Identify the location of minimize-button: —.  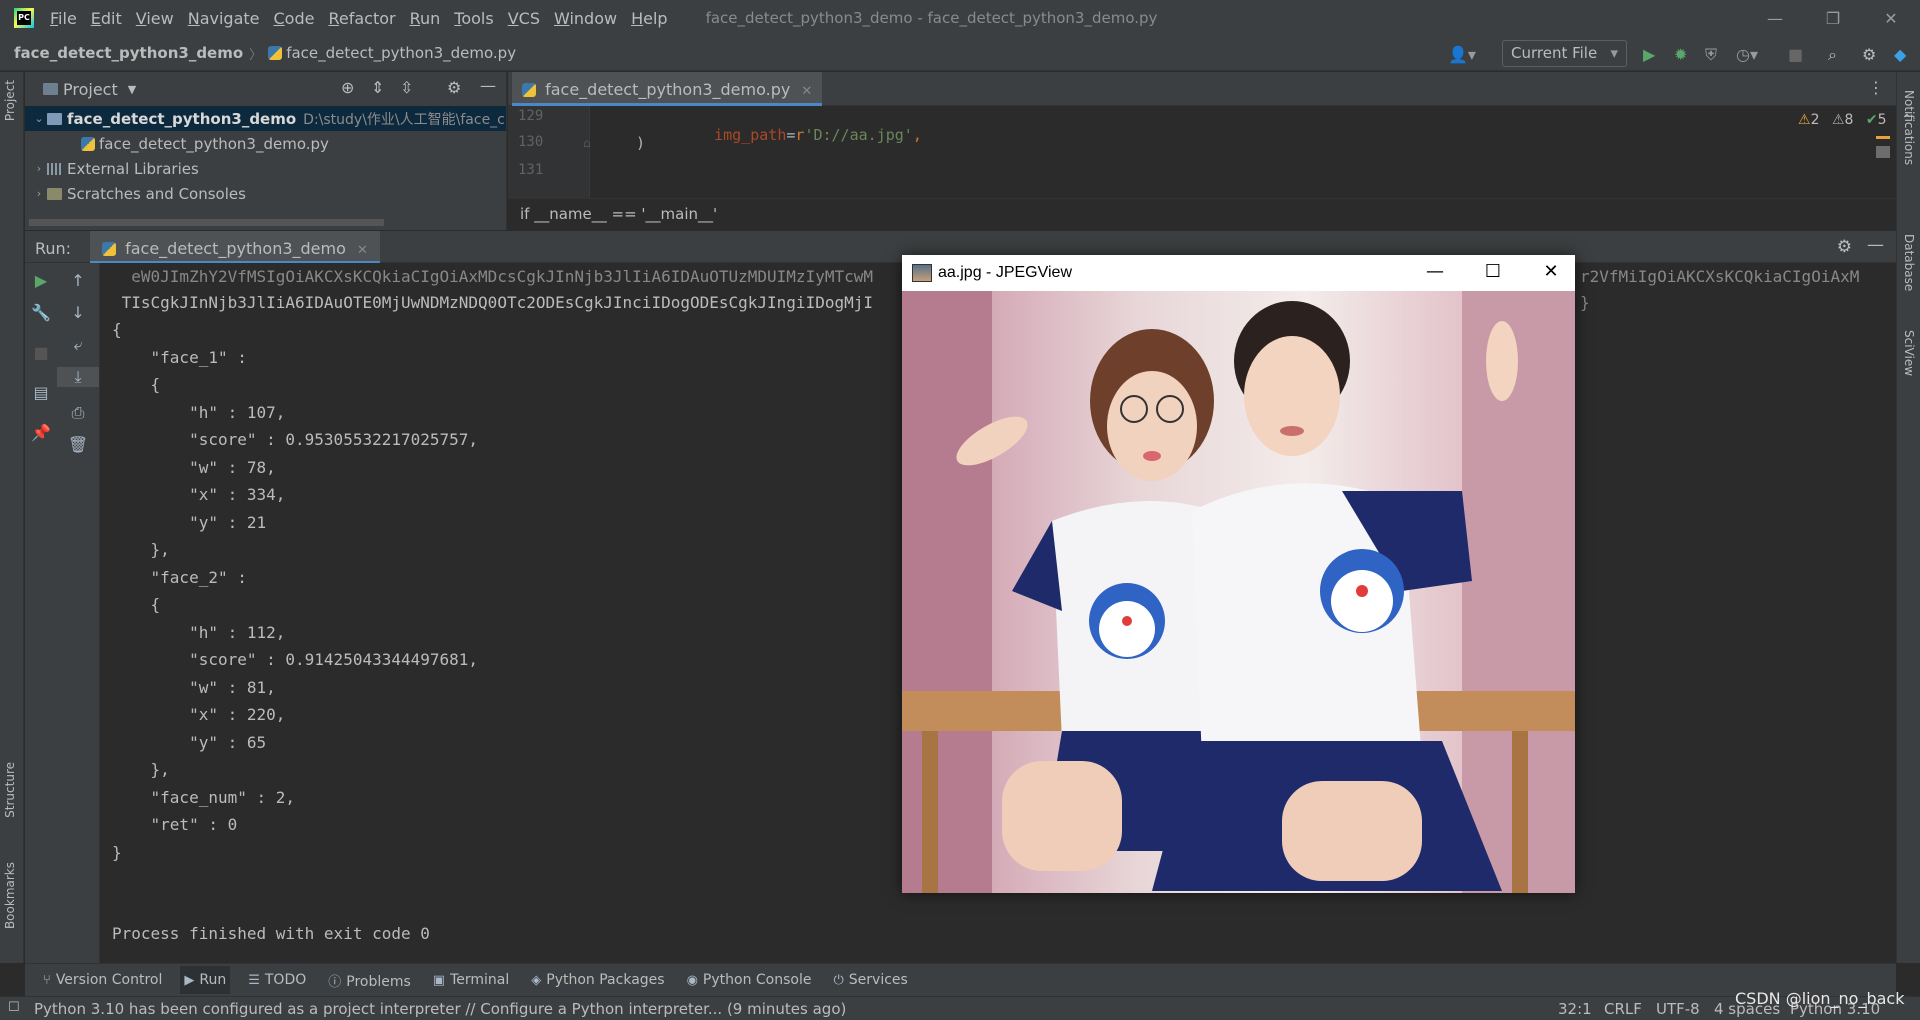
(1775, 18).